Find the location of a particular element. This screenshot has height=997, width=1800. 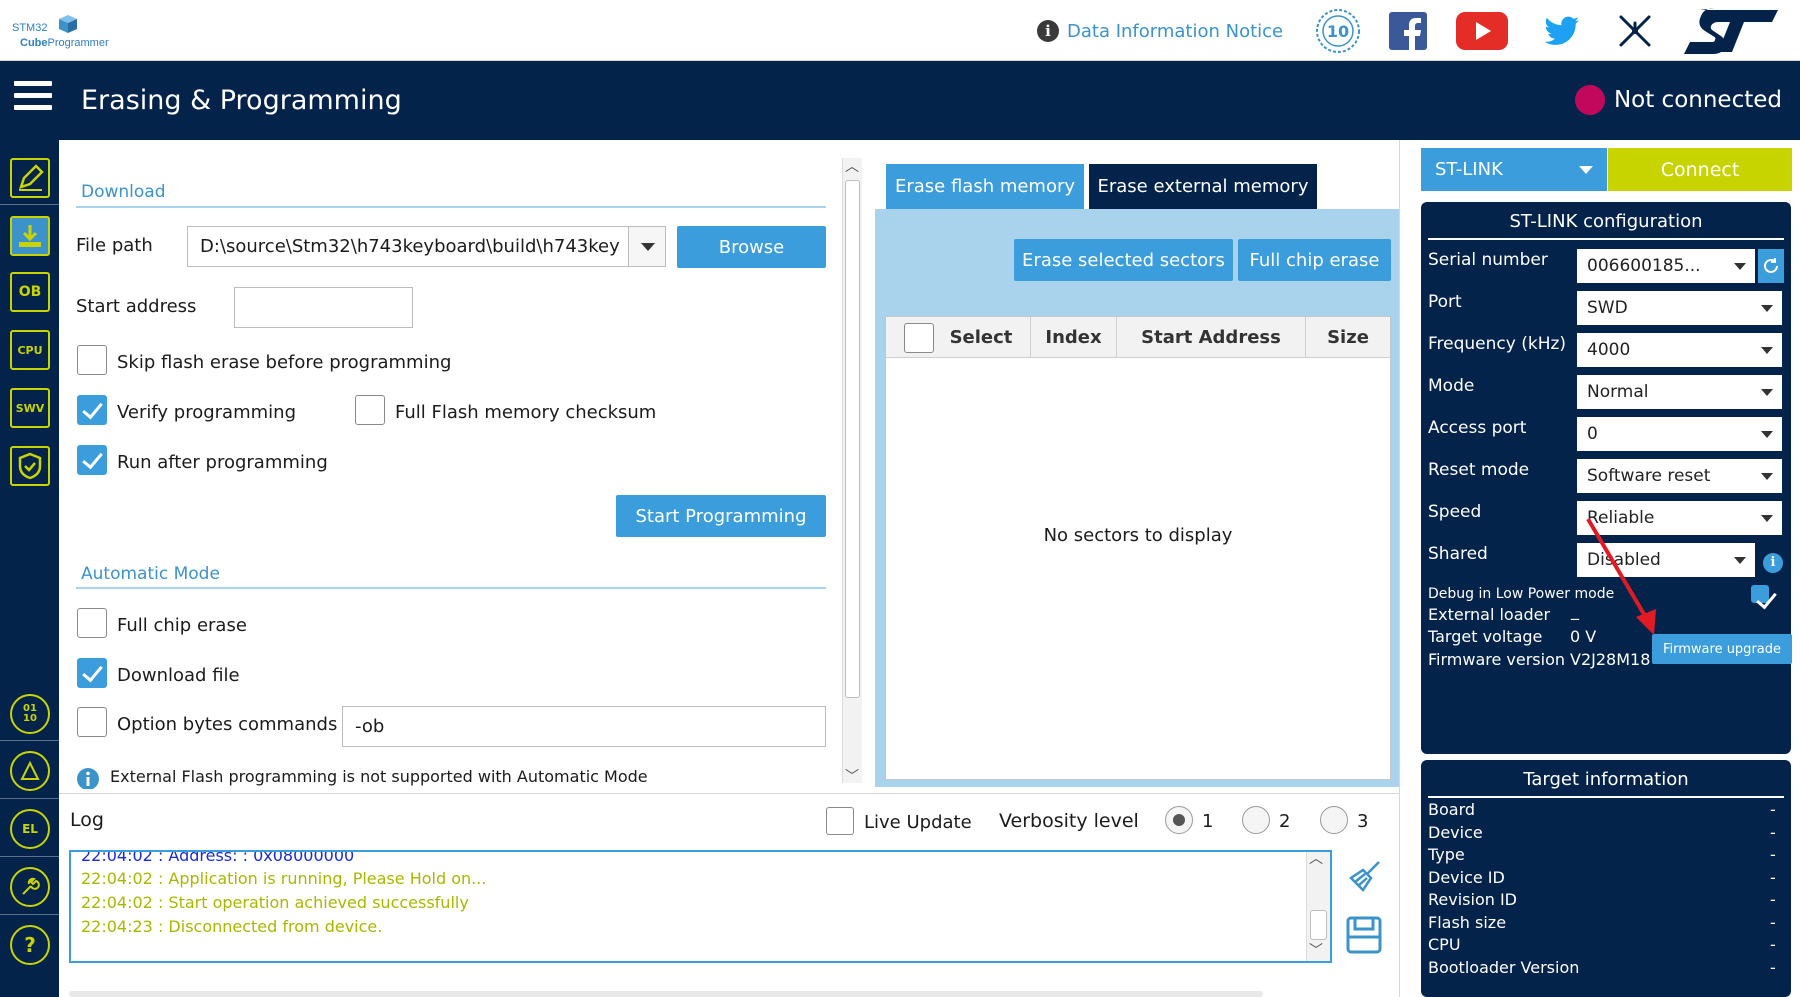

revision-id-label: Revision ID is located at coordinates (1472, 899).